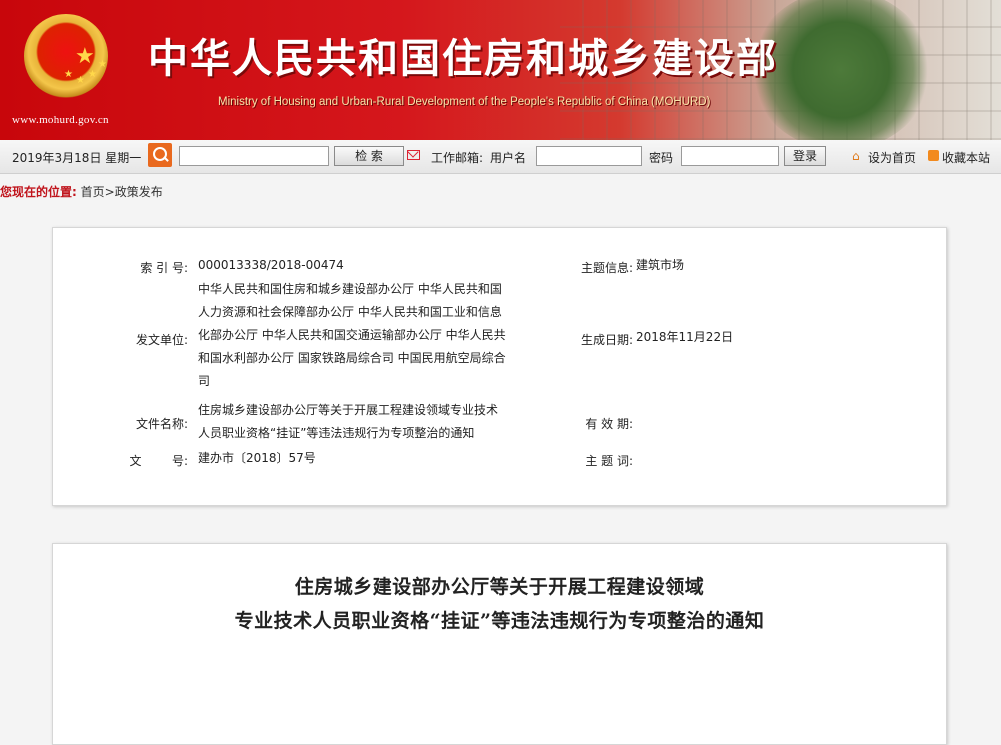 This screenshot has height=745, width=1001. I want to click on breadcrumb: 您现在的位置: 首页>政策发布, so click(81, 191).